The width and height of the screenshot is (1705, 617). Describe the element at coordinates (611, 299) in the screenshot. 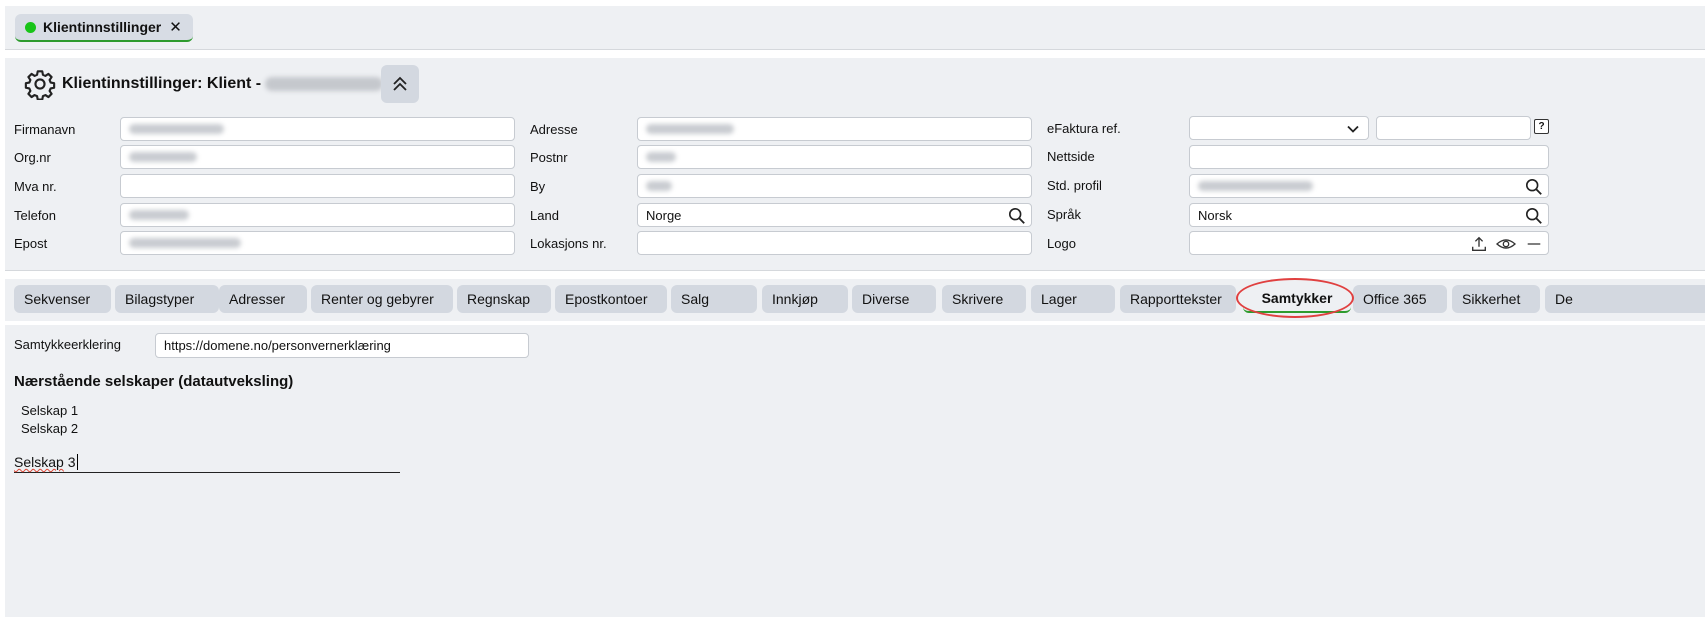

I see `tab-epostkontoer: Epostkontoer` at that location.